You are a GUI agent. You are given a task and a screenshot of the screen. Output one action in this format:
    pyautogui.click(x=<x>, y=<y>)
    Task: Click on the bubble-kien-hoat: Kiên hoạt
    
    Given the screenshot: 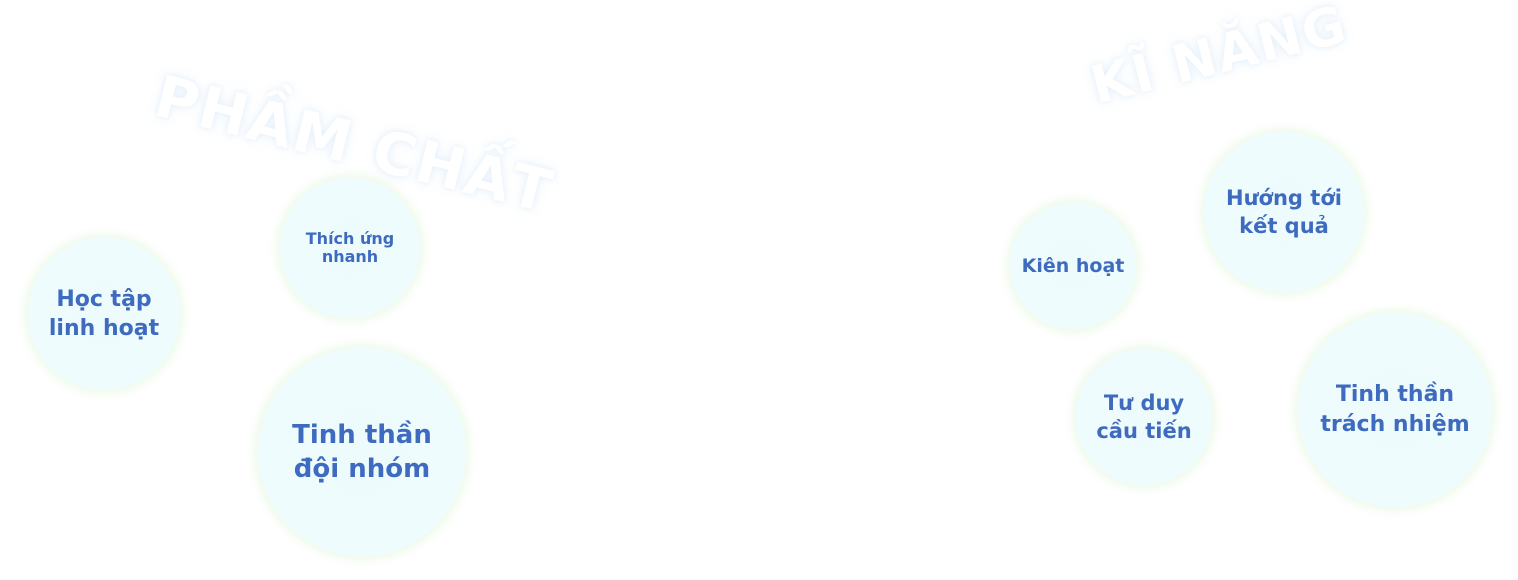 What is the action you would take?
    pyautogui.click(x=1073, y=266)
    